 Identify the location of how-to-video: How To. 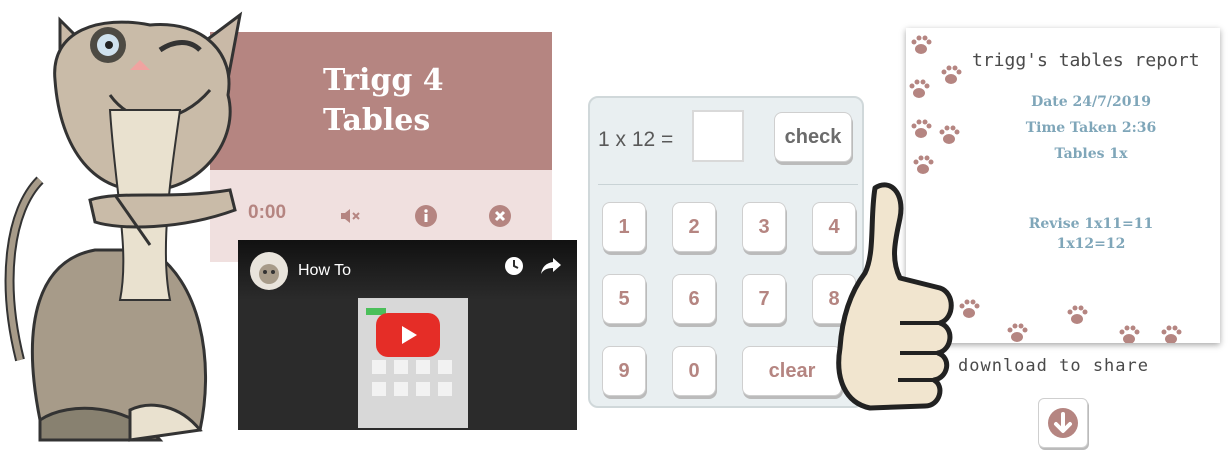
(407, 335).